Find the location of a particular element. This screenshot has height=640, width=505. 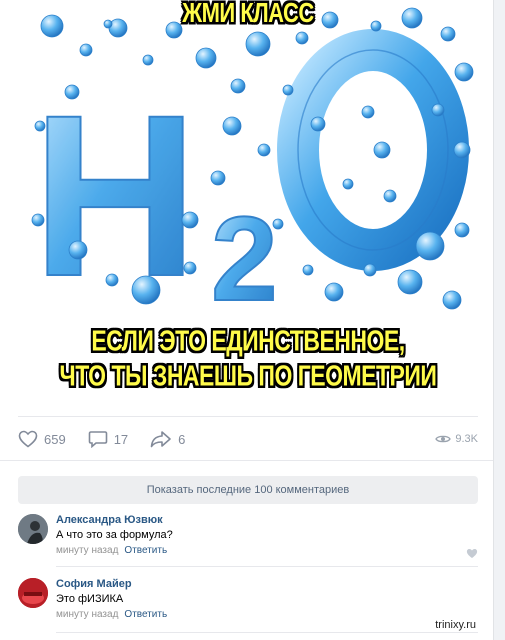

eye-icon is located at coordinates (443, 439).